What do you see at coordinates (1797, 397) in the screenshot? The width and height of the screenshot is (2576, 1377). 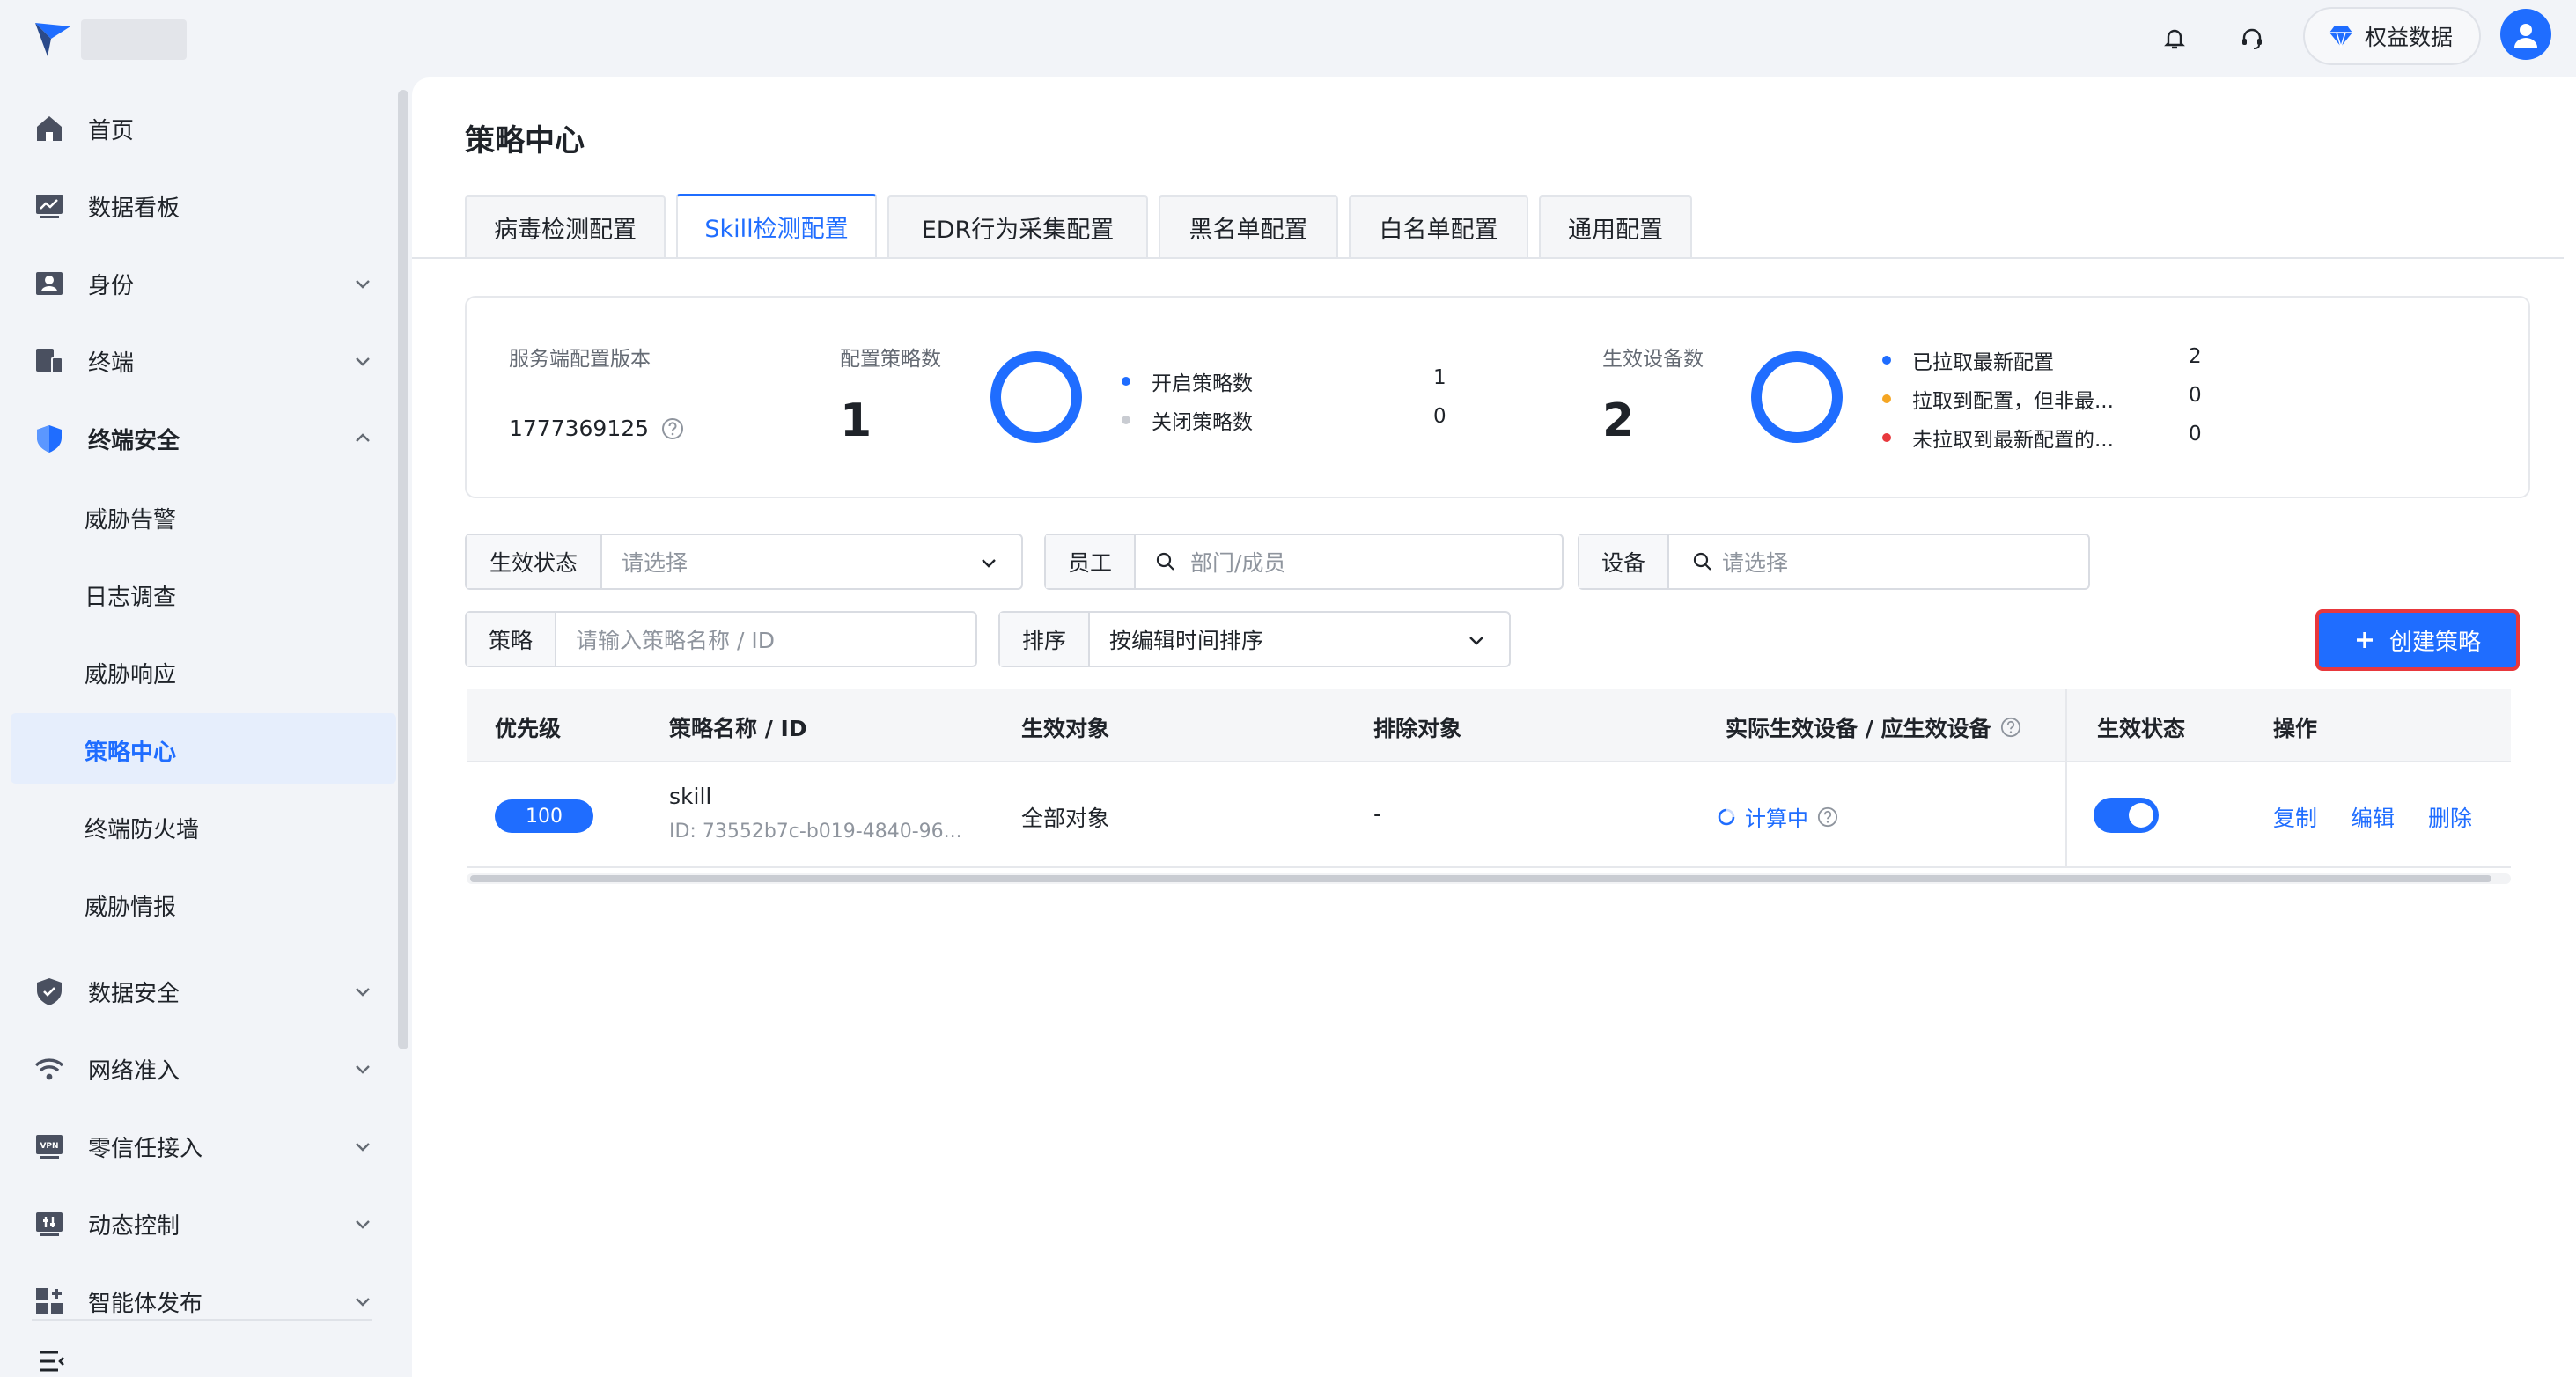 I see `device-donut-chart` at bounding box center [1797, 397].